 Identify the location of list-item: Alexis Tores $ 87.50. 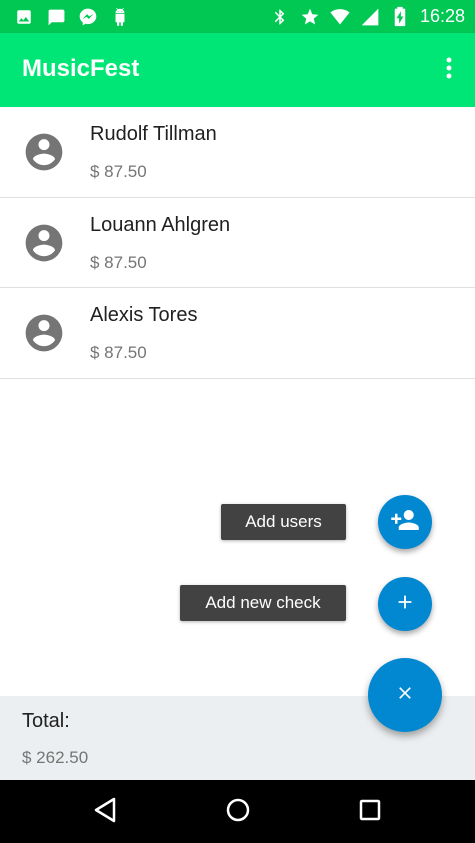
(237, 333).